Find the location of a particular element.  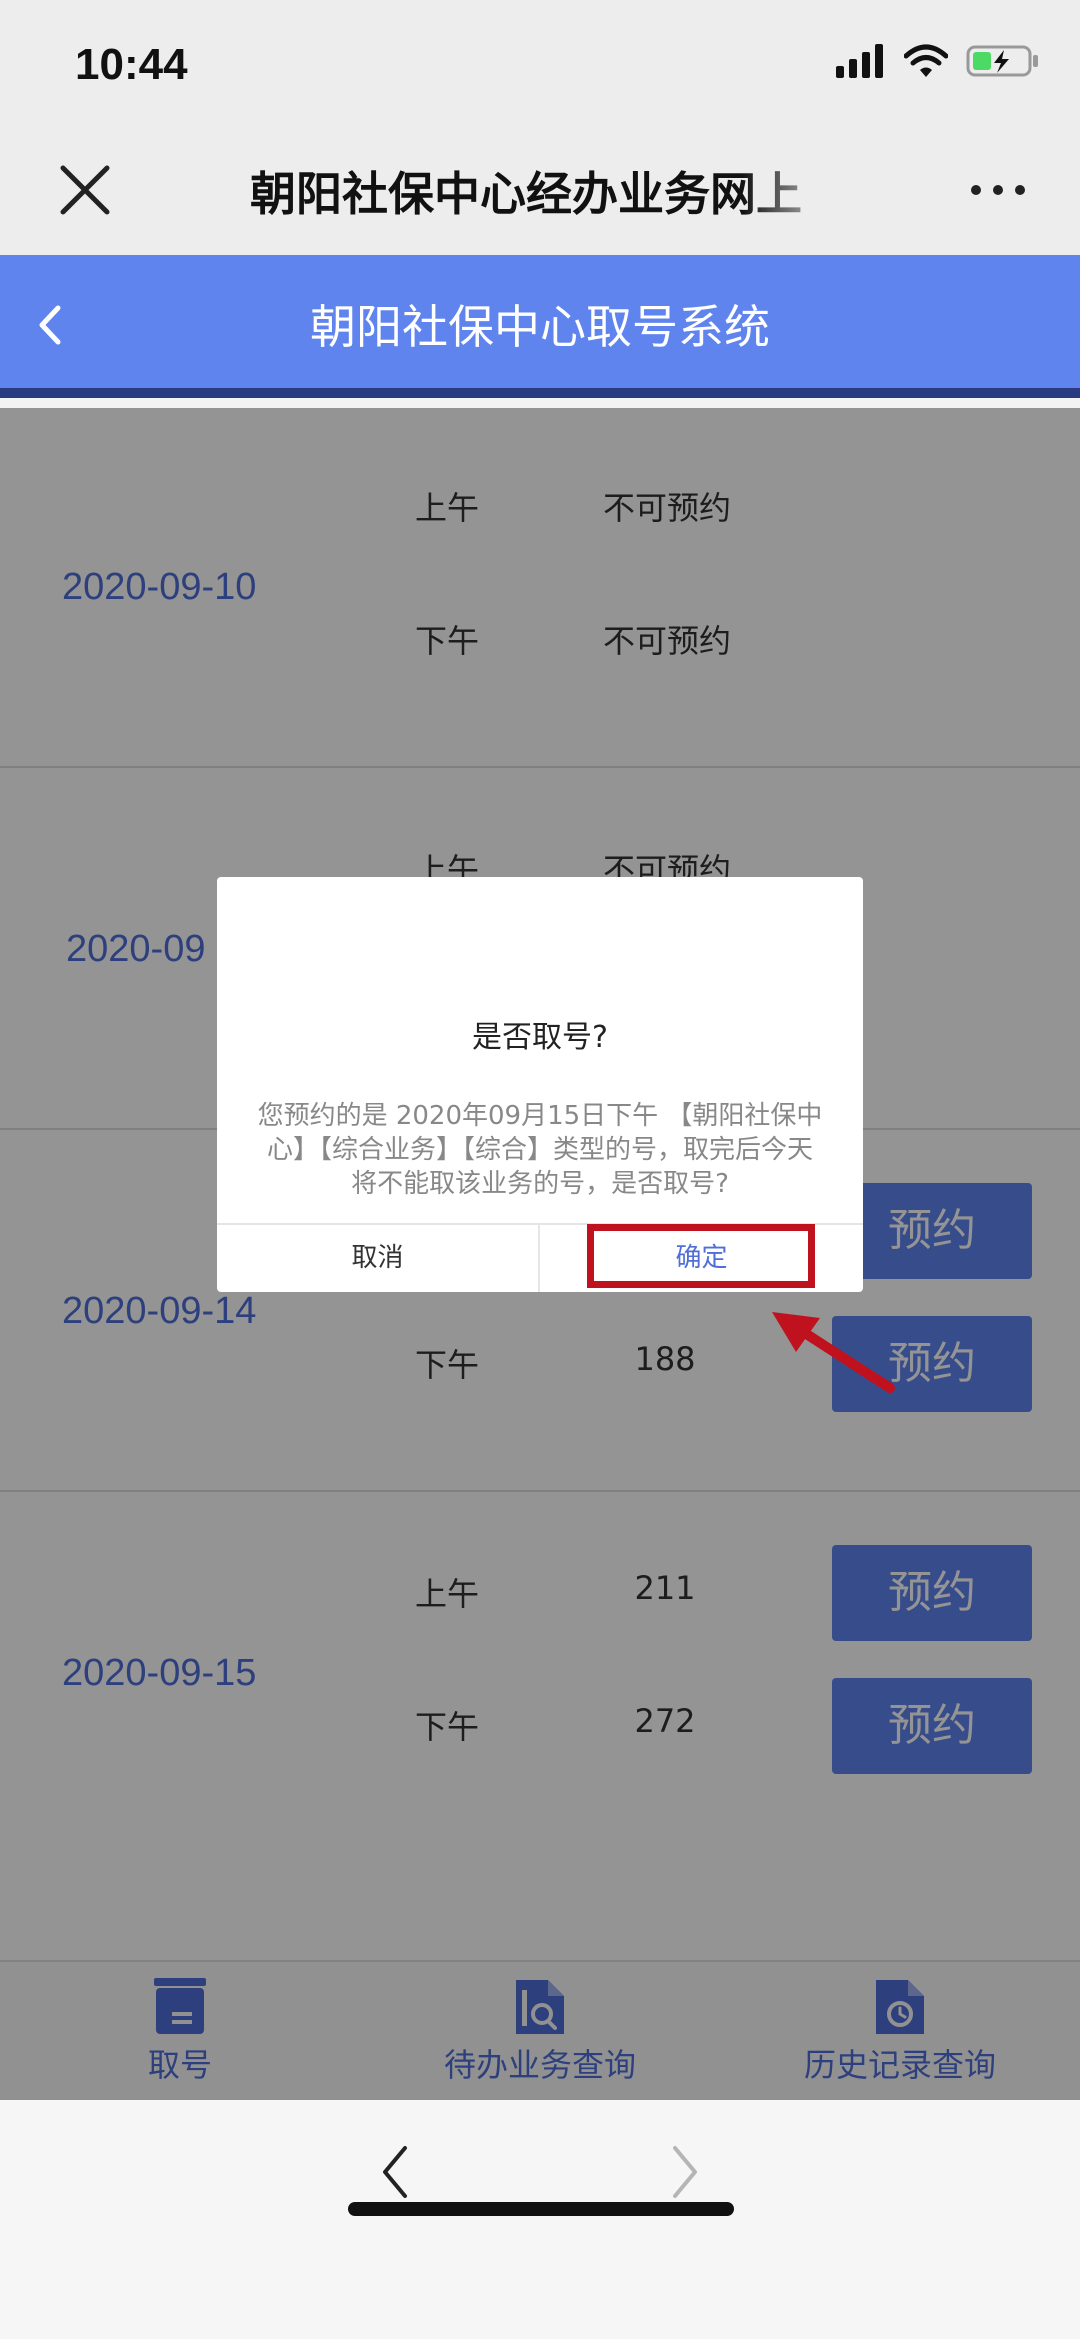

home-indicator is located at coordinates (541, 2209).